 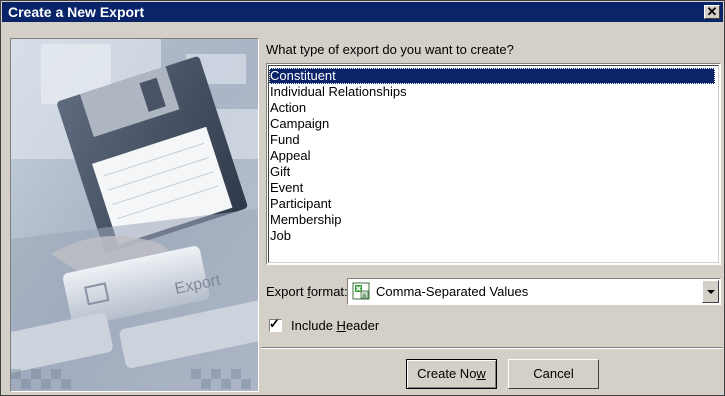 I want to click on excel-csv-icon: a, so click(x=361, y=291).